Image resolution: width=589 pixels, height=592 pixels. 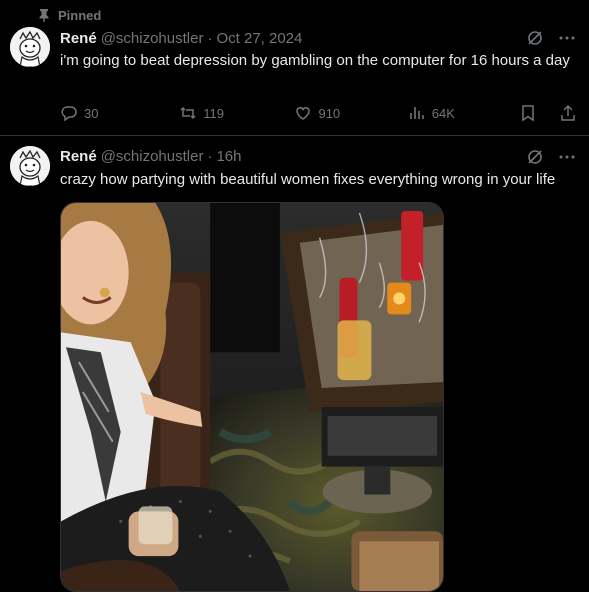 What do you see at coordinates (213, 113) in the screenshot?
I see `retweet-count: 119` at bounding box center [213, 113].